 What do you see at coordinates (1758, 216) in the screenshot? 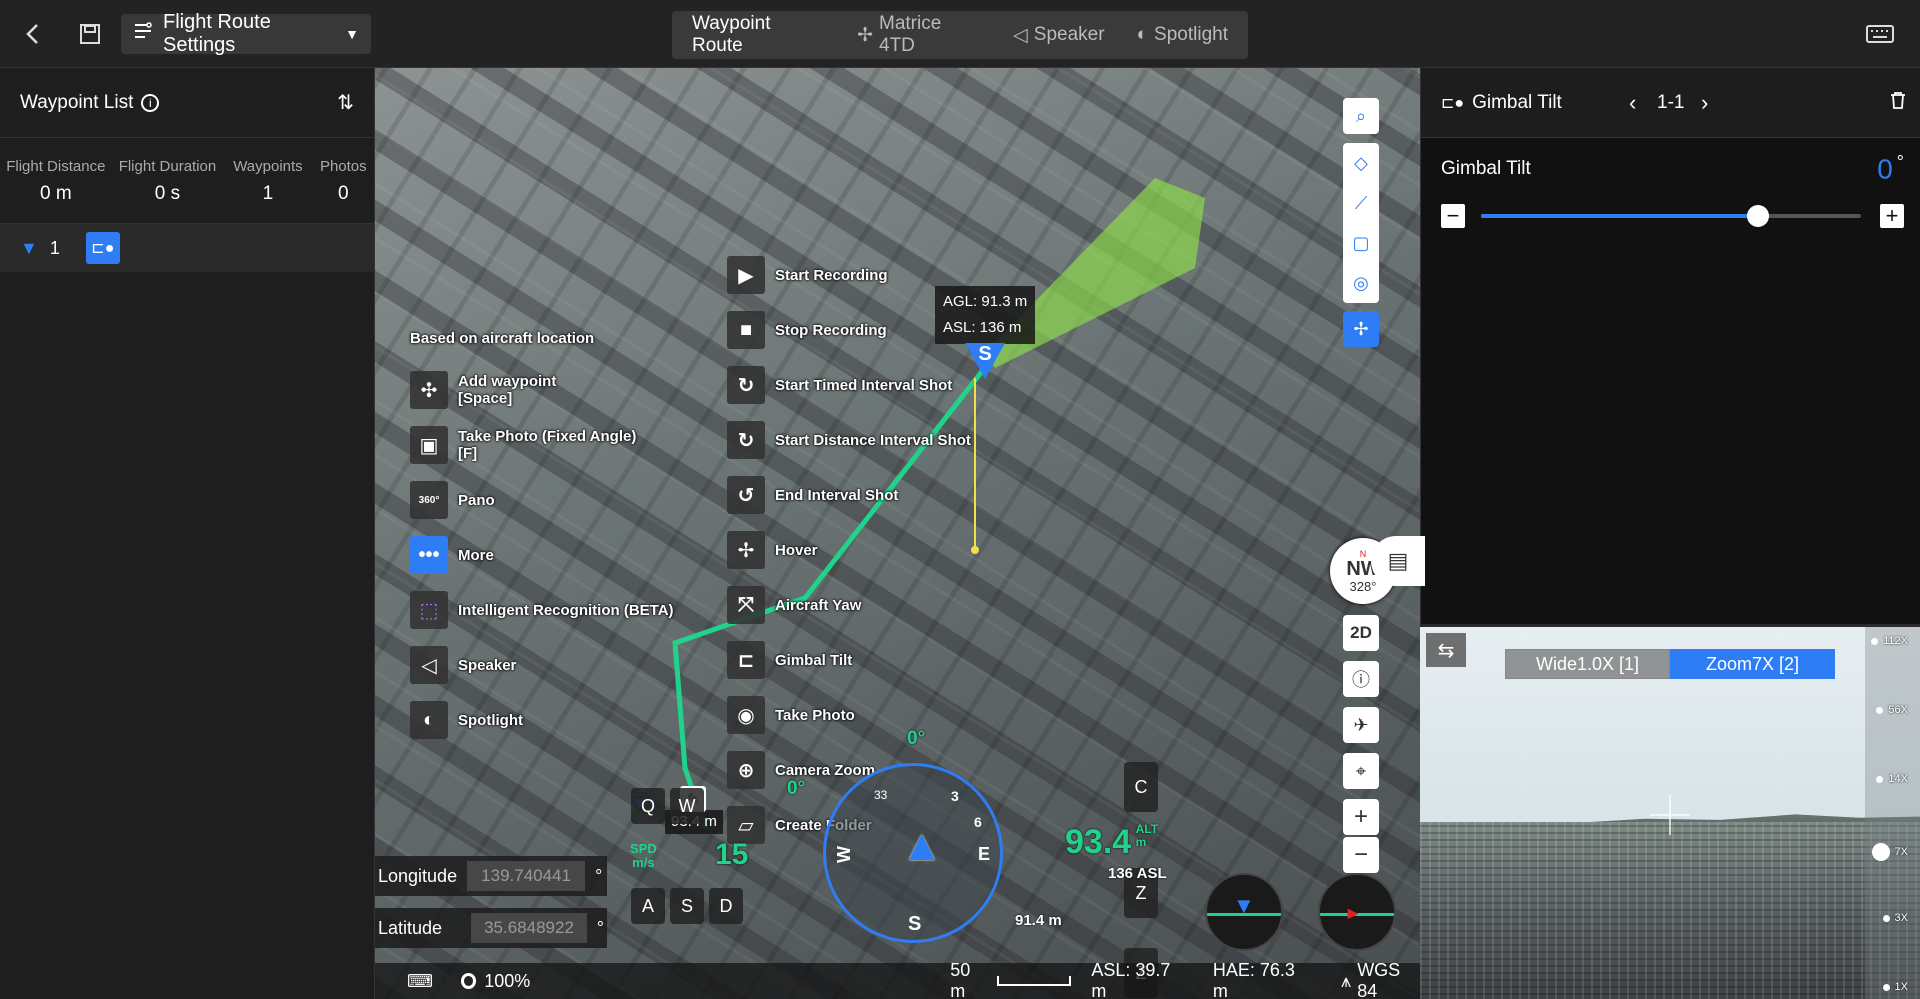
I see `slider-thumb` at bounding box center [1758, 216].